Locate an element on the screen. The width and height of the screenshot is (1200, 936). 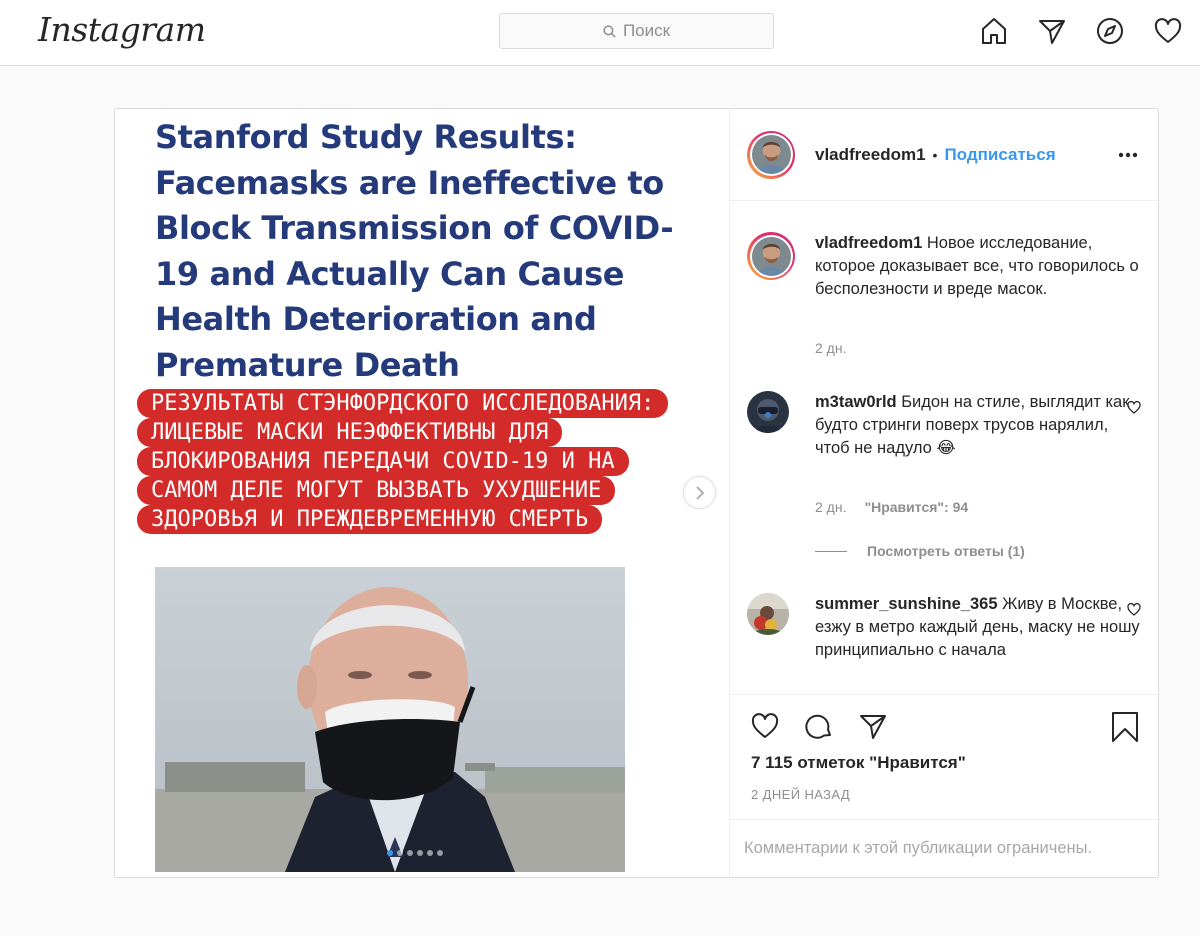
caption-time: 2 дн. is located at coordinates (830, 348).